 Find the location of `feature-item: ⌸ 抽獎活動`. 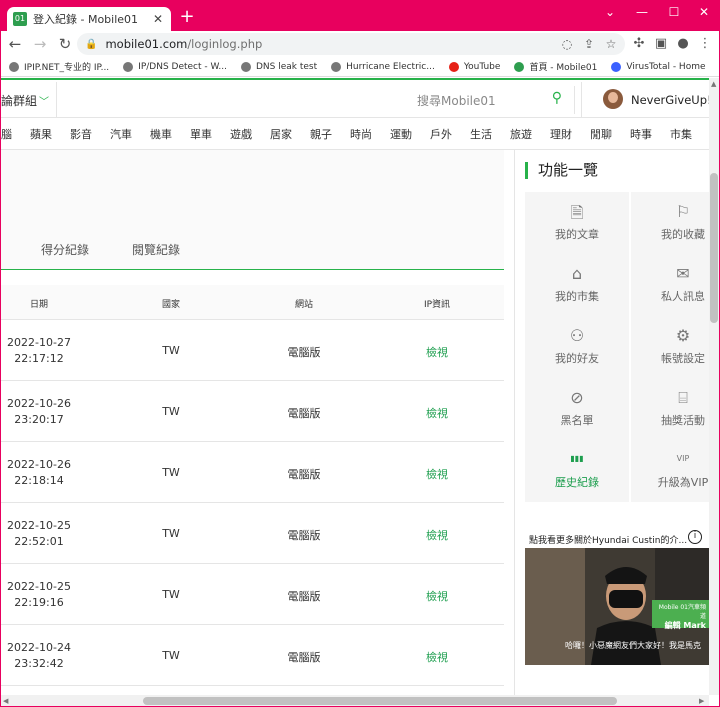

feature-item: ⌸ 抽獎活動 is located at coordinates (670, 409).